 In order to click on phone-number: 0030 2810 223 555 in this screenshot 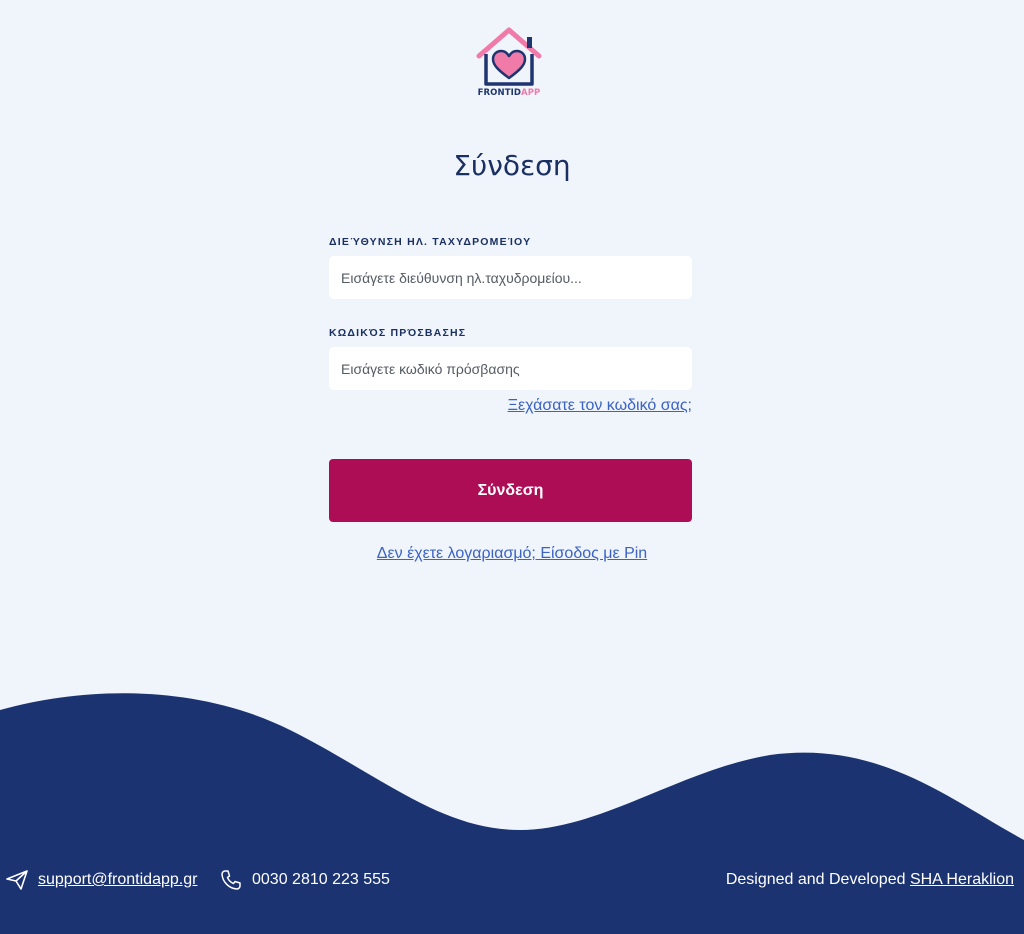, I will do `click(321, 879)`.